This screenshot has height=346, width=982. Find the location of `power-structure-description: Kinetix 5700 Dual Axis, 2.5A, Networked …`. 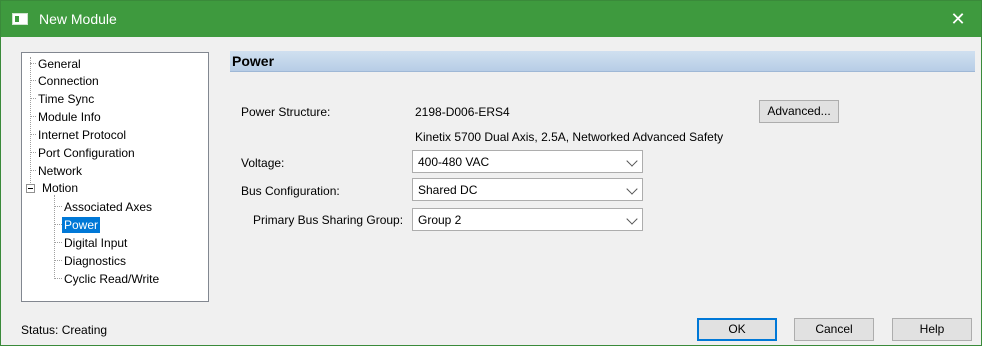

power-structure-description: Kinetix 5700 Dual Axis, 2.5A, Networked … is located at coordinates (569, 137).